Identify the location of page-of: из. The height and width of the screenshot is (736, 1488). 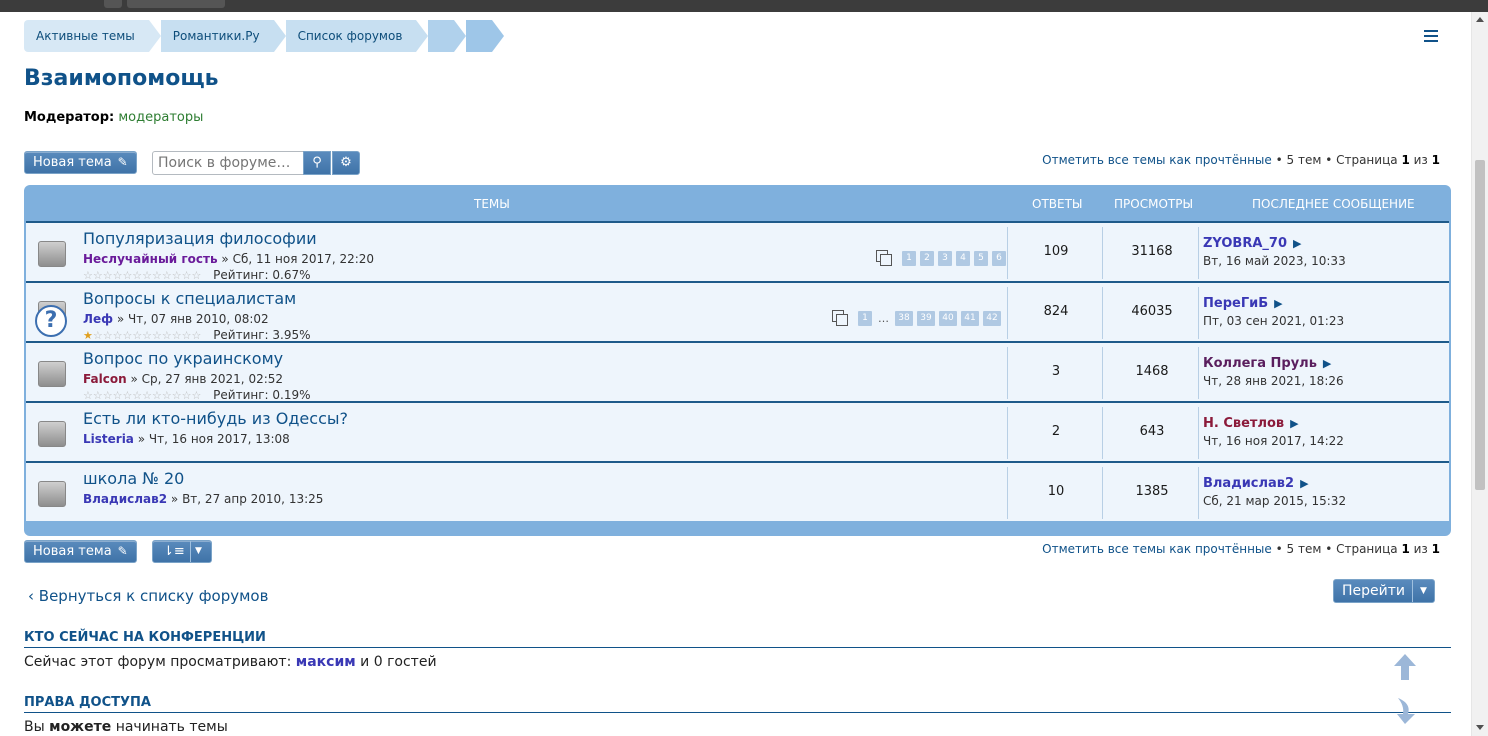
(1420, 549).